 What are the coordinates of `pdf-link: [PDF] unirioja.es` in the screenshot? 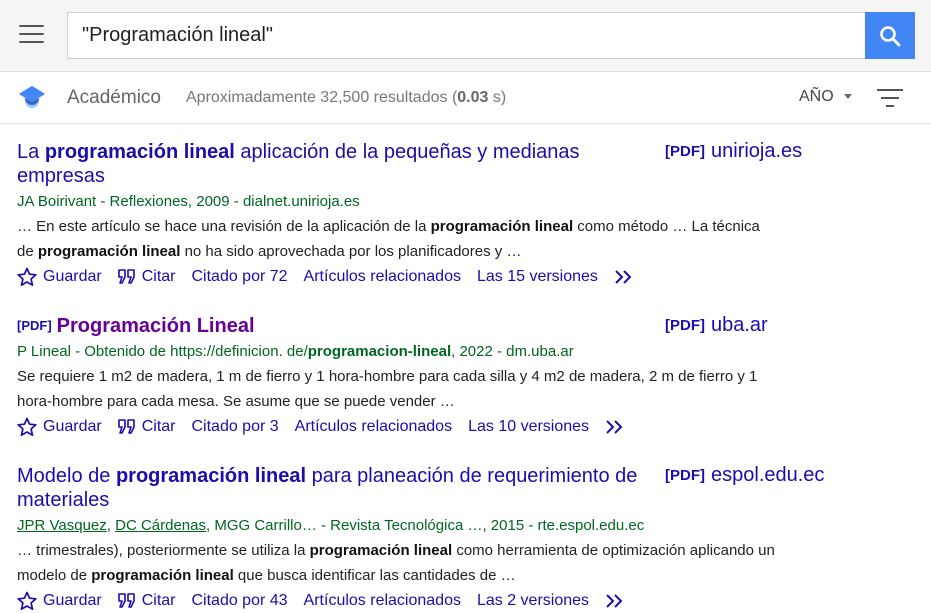 It's located at (733, 151).